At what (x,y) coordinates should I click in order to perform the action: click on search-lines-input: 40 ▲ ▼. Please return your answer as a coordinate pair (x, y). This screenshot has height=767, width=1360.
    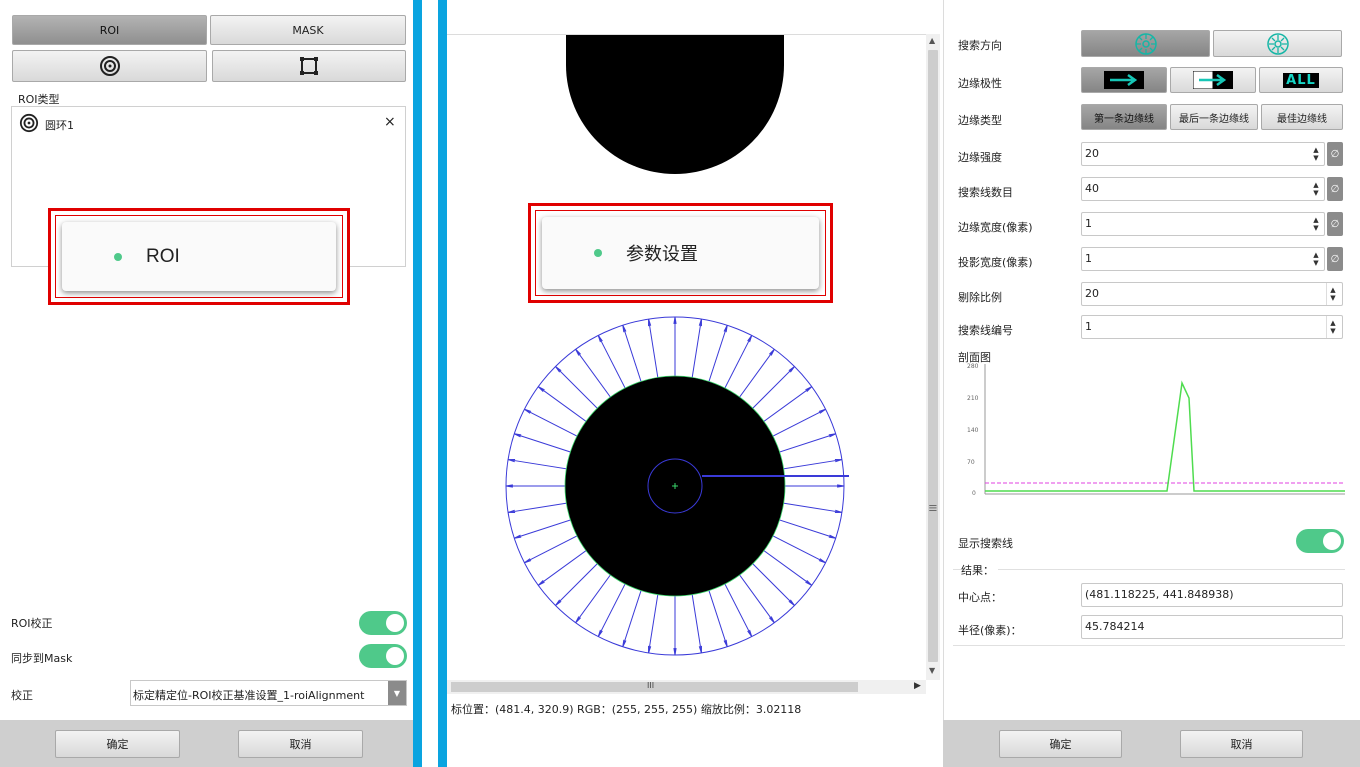
    Looking at the image, I should click on (1203, 189).